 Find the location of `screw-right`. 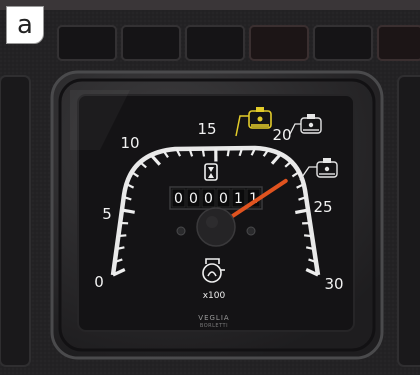

screw-right is located at coordinates (251, 231).